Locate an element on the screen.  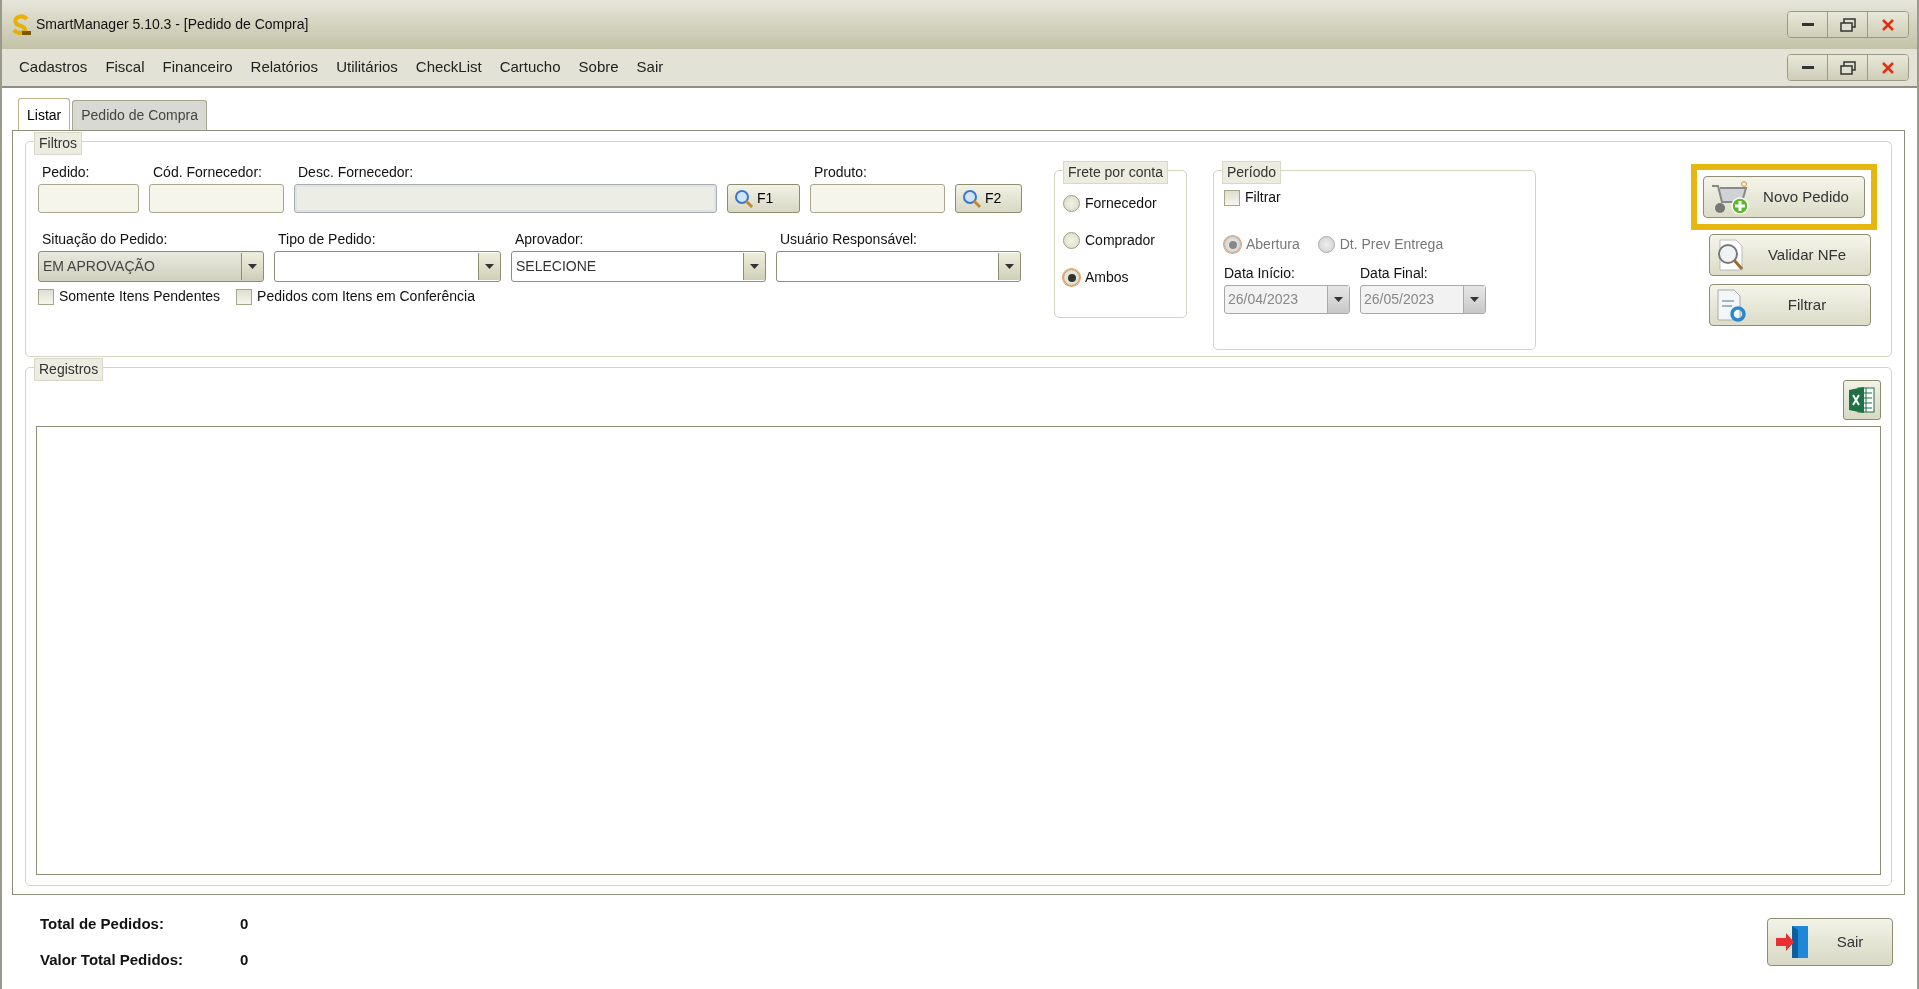
exit-button: Sair is located at coordinates (1830, 942).